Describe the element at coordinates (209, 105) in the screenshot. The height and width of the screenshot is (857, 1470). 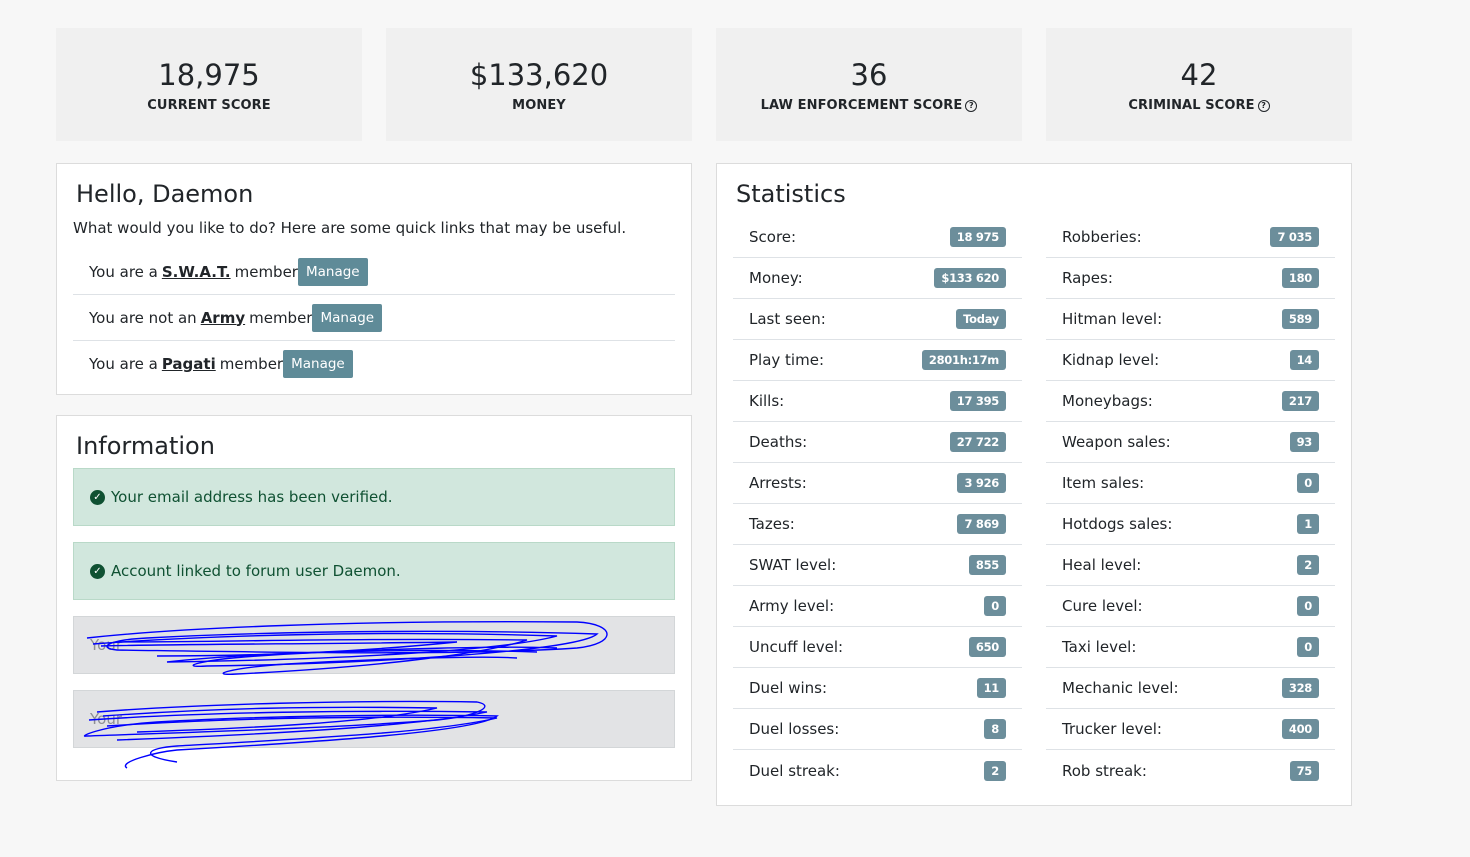
I see `current-score-label: CURRENT SCORE` at that location.